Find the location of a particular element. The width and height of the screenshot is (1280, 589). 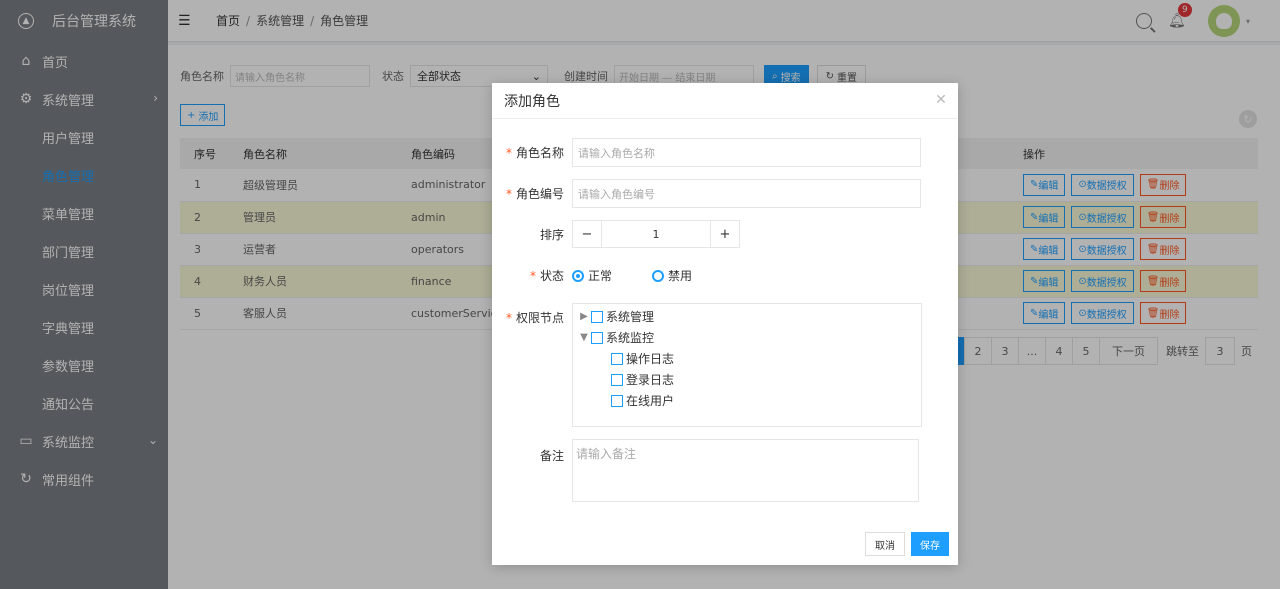

collapse-icon: ▼ is located at coordinates (584, 337).